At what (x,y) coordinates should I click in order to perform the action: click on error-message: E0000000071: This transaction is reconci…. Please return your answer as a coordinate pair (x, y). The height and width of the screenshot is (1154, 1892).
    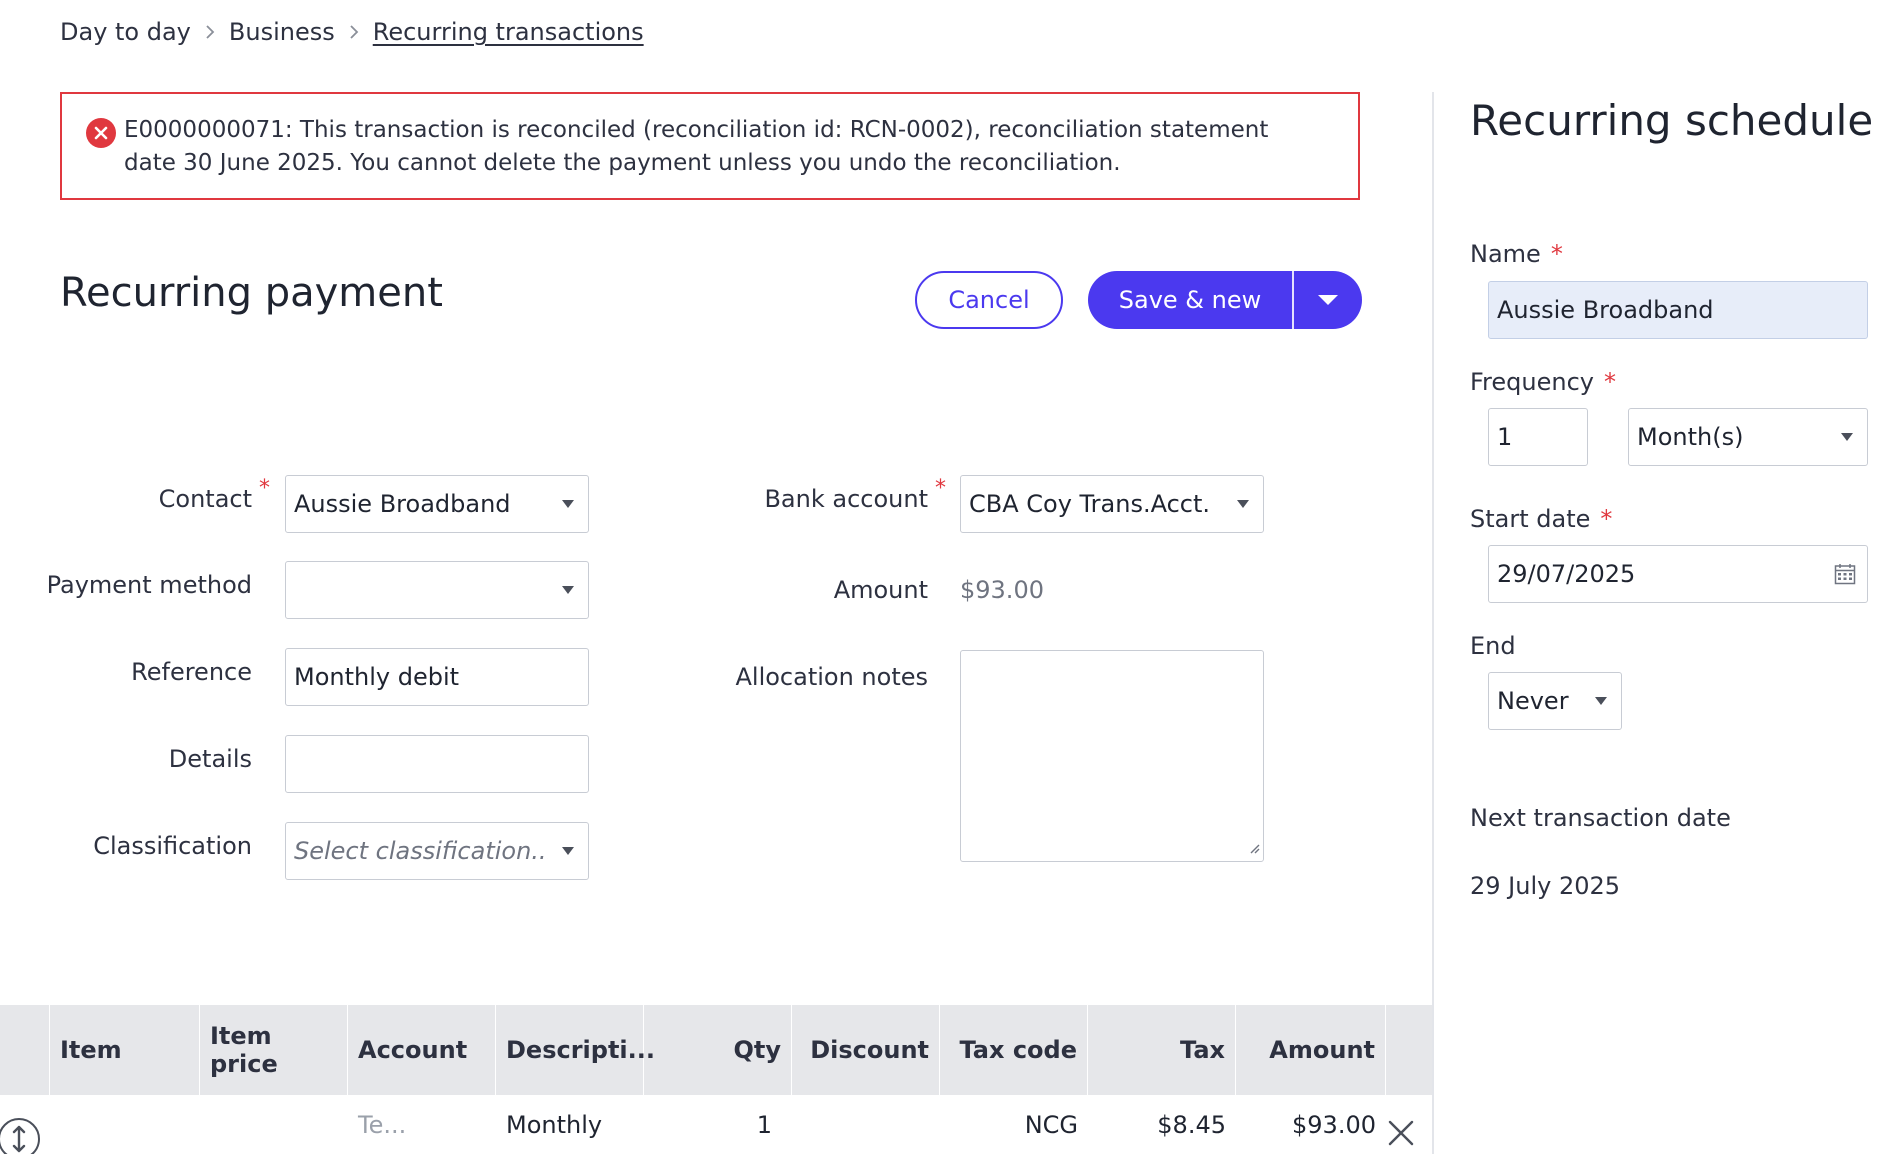
    Looking at the image, I should click on (696, 146).